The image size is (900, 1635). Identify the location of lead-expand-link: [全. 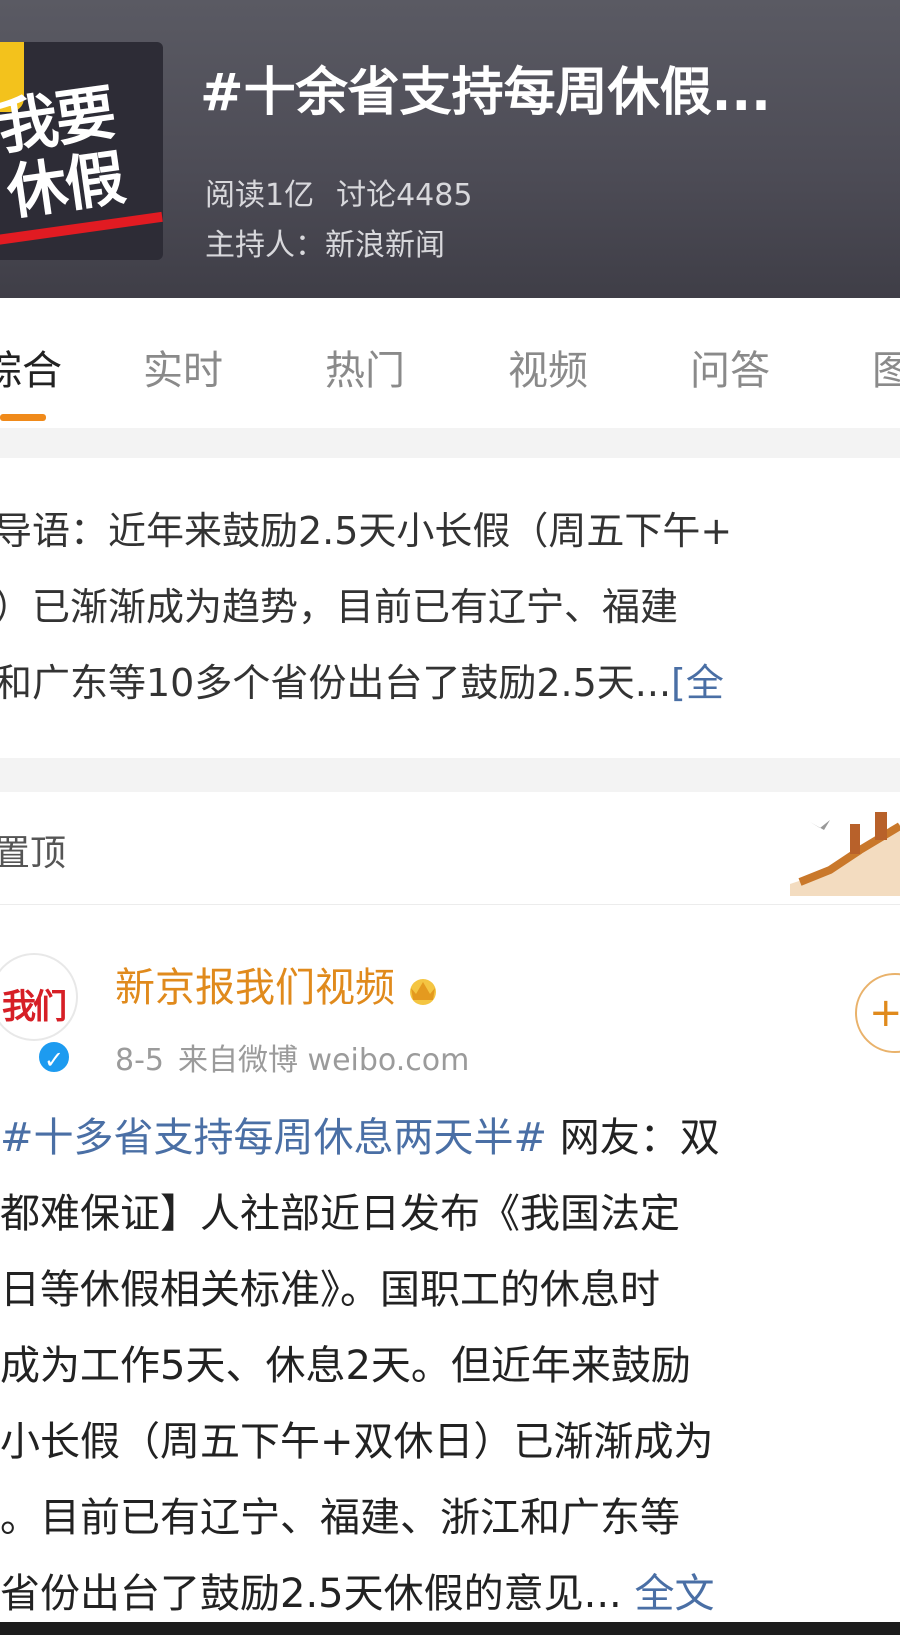
(697, 683).